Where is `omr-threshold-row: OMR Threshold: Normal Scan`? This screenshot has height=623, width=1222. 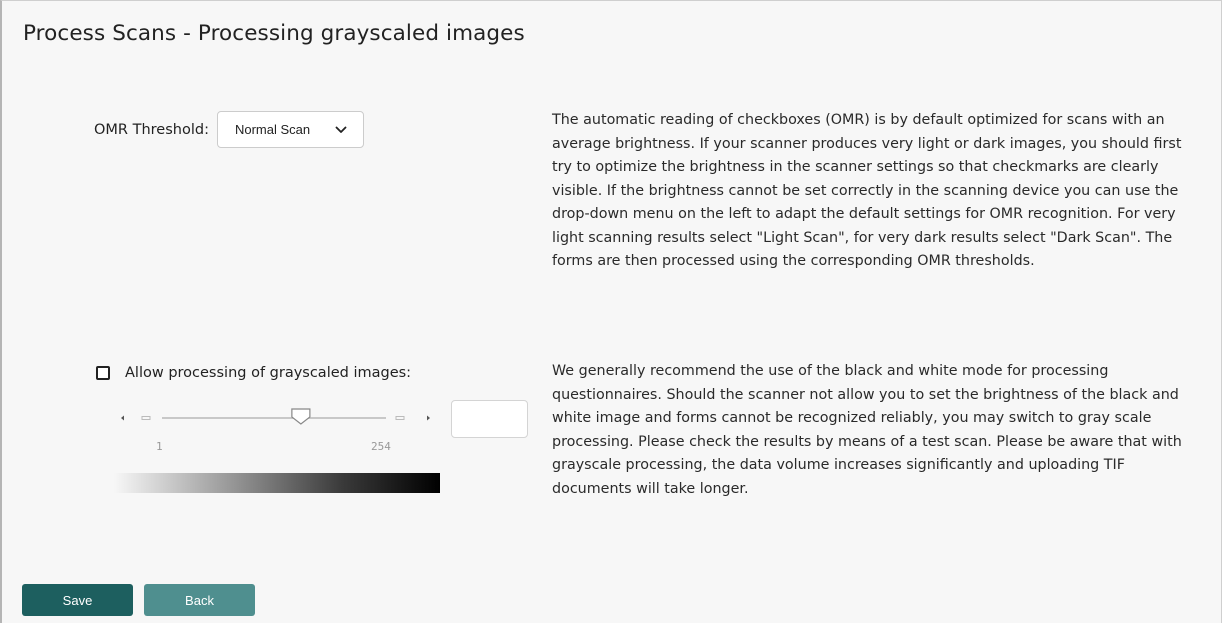
omr-threshold-row: OMR Threshold: Normal Scan is located at coordinates (229, 129).